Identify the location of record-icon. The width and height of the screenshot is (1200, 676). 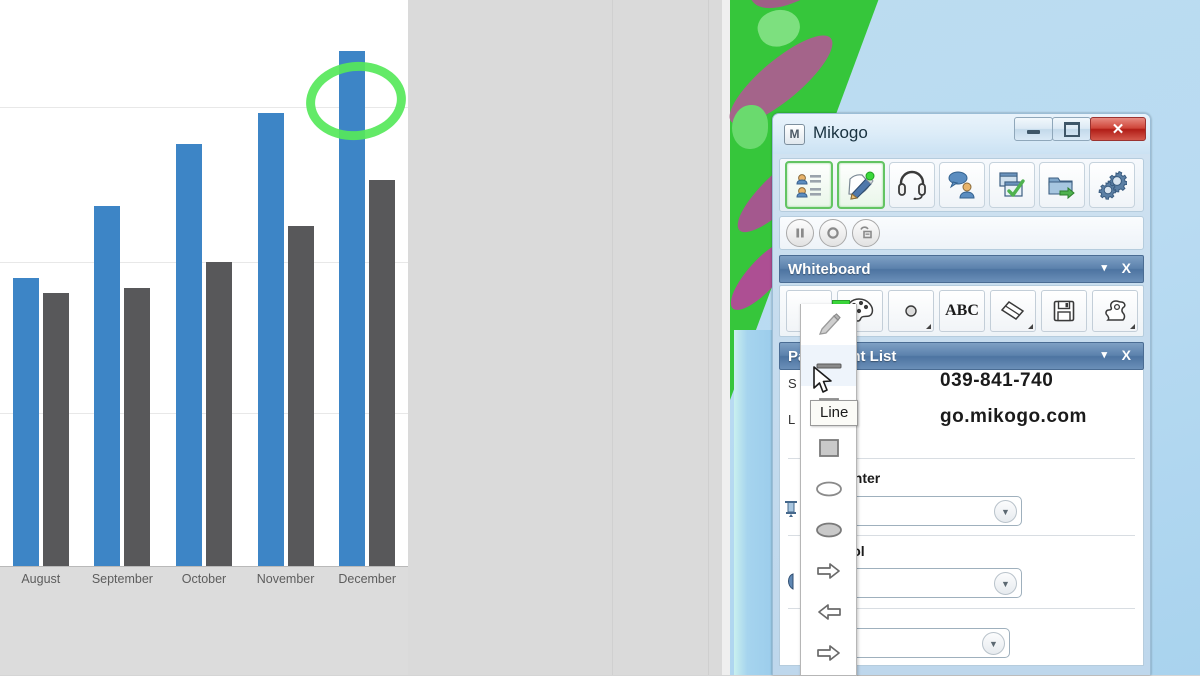
(833, 233).